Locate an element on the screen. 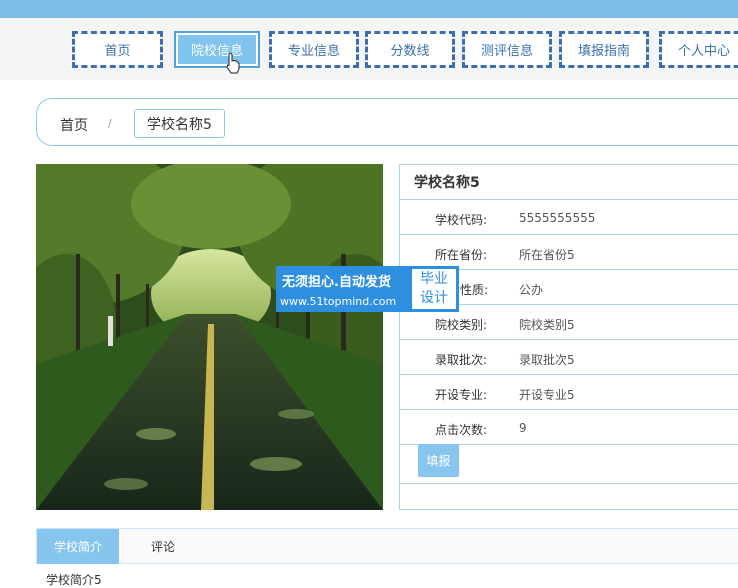 The height and width of the screenshot is (588, 738). info-value: 开设专业5 is located at coordinates (547, 395).